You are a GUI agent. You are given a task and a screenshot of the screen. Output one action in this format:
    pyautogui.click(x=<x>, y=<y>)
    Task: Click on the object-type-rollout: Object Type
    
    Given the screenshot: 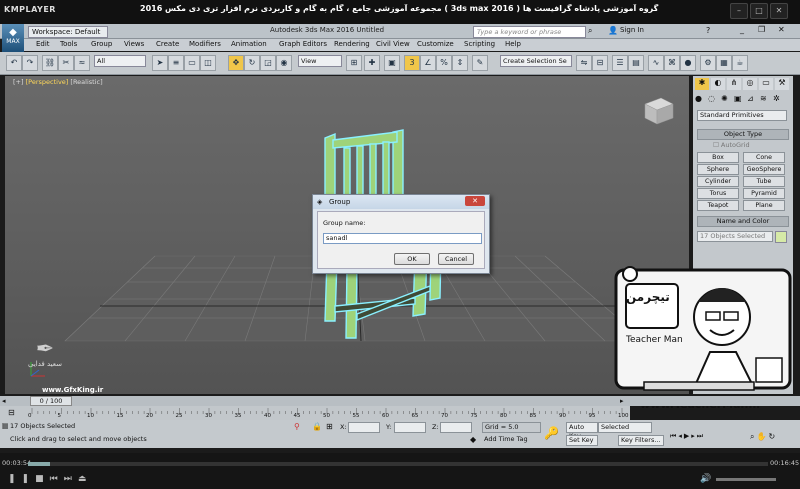 What is the action you would take?
    pyautogui.click(x=743, y=134)
    